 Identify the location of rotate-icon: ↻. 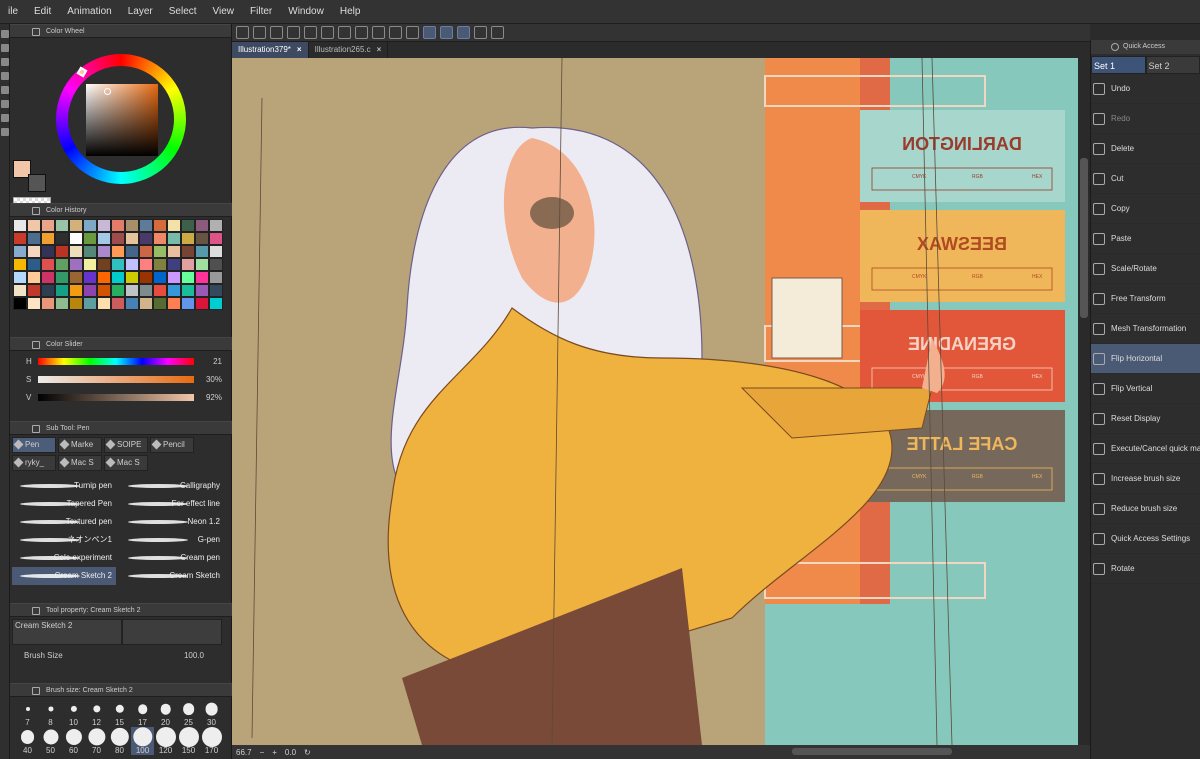
(307, 752).